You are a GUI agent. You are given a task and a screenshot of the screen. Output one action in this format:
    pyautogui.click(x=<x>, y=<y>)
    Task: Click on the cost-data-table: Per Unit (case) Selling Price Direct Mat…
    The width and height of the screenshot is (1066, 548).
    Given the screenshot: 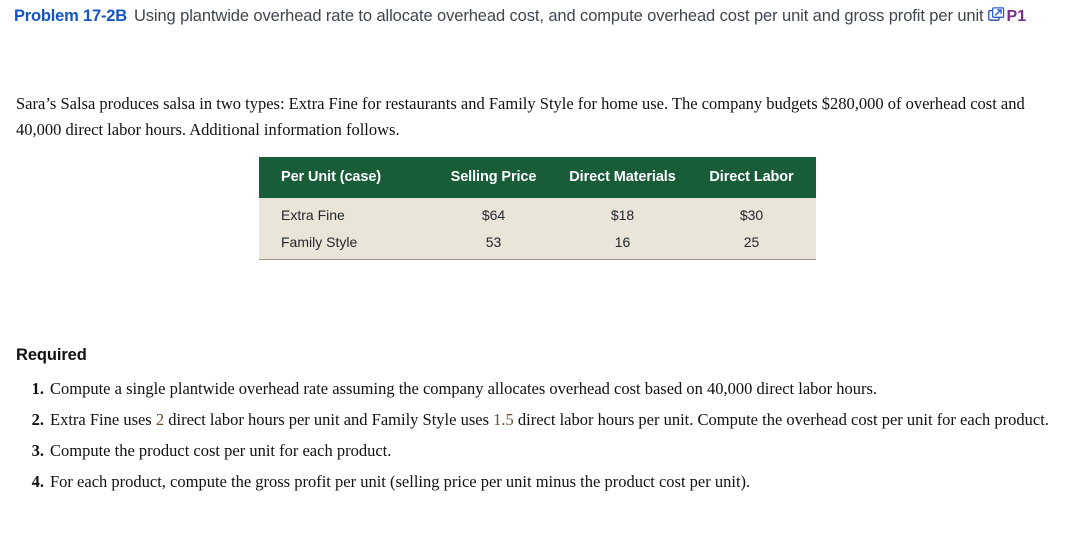 What is the action you would take?
    pyautogui.click(x=537, y=208)
    